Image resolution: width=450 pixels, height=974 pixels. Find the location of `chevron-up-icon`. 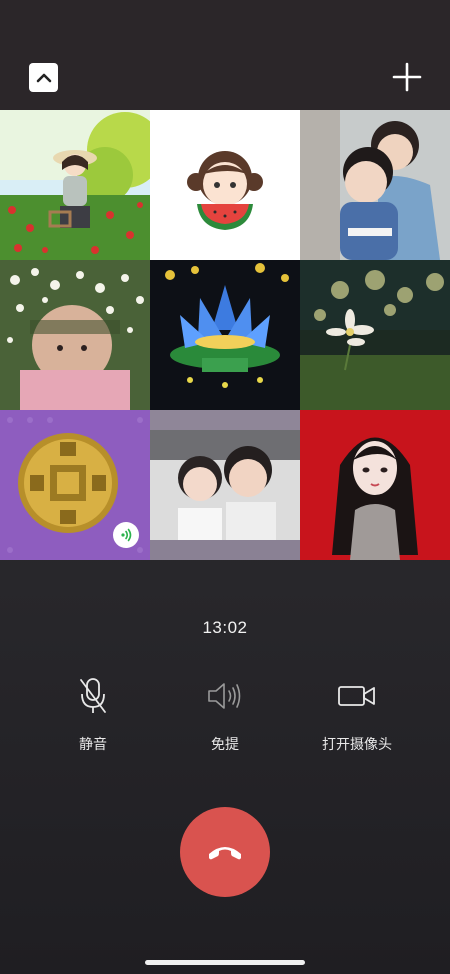

chevron-up-icon is located at coordinates (43, 77).